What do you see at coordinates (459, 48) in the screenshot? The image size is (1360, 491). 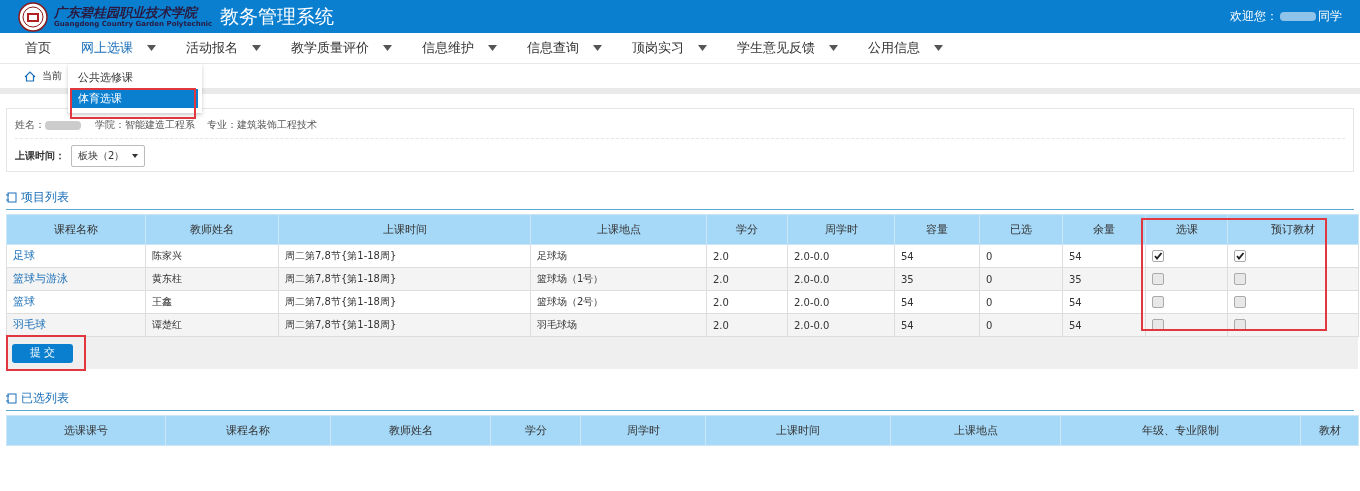 I see `nav-item: 信息维护` at bounding box center [459, 48].